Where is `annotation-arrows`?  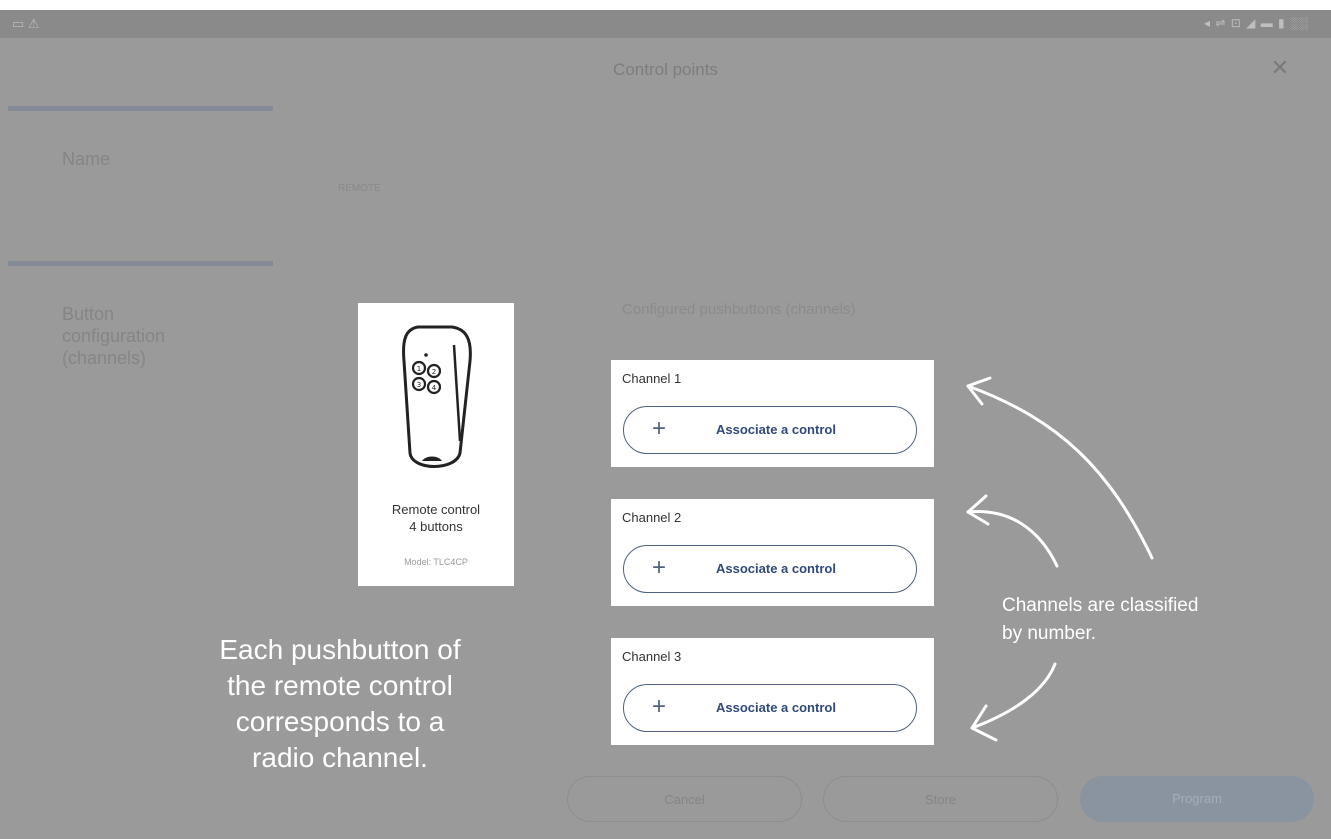
annotation-arrows is located at coordinates (1060, 559).